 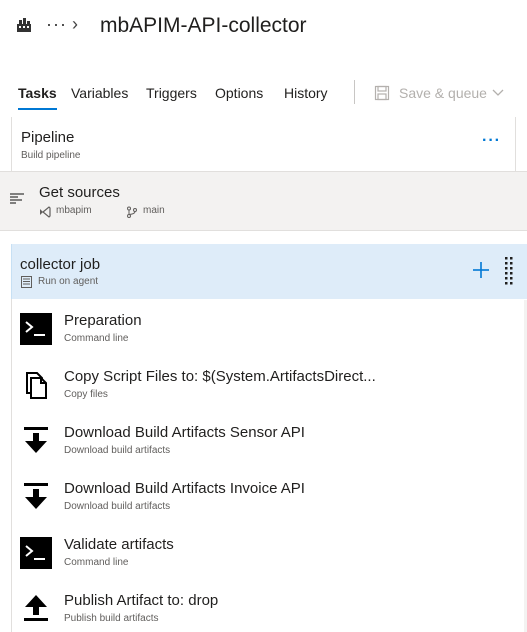 What do you see at coordinates (36, 608) in the screenshot?
I see `upload-icon` at bounding box center [36, 608].